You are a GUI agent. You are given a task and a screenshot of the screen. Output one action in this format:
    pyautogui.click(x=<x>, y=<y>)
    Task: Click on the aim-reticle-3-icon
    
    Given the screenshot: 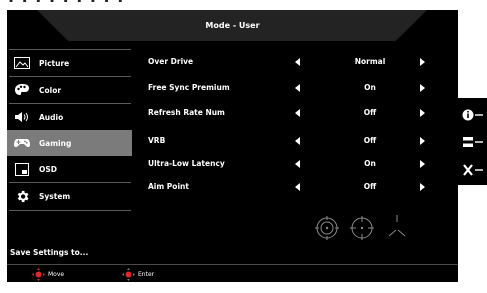 What is the action you would take?
    pyautogui.click(x=397, y=226)
    